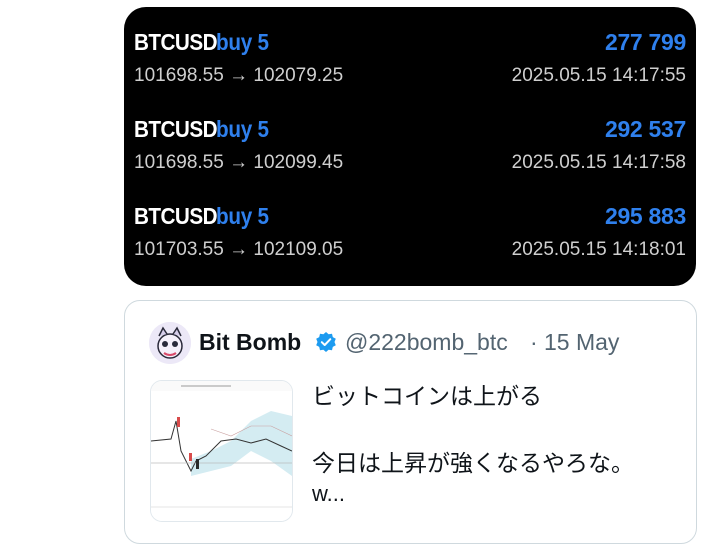 Image resolution: width=720 pixels, height=555 pixels. I want to click on trade-time: 2025.05.15 14:17:55, so click(598, 75).